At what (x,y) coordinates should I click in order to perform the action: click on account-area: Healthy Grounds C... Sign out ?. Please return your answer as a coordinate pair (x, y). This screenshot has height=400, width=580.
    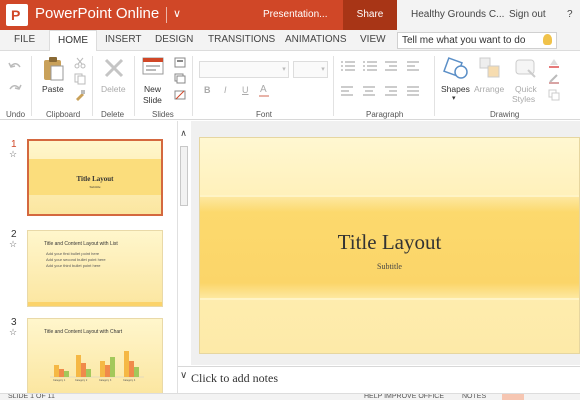
    Looking at the image, I should click on (488, 15).